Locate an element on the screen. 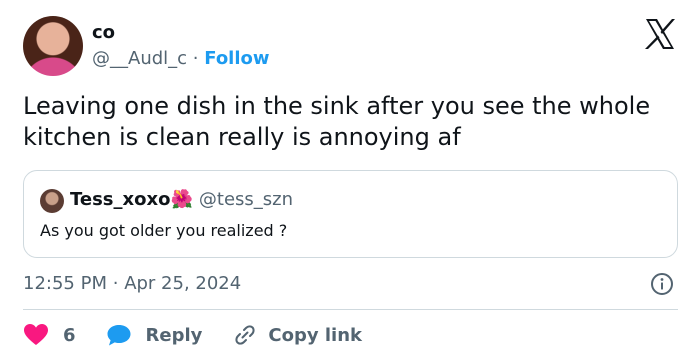  copy-link-button: Copy link is located at coordinates (297, 335).